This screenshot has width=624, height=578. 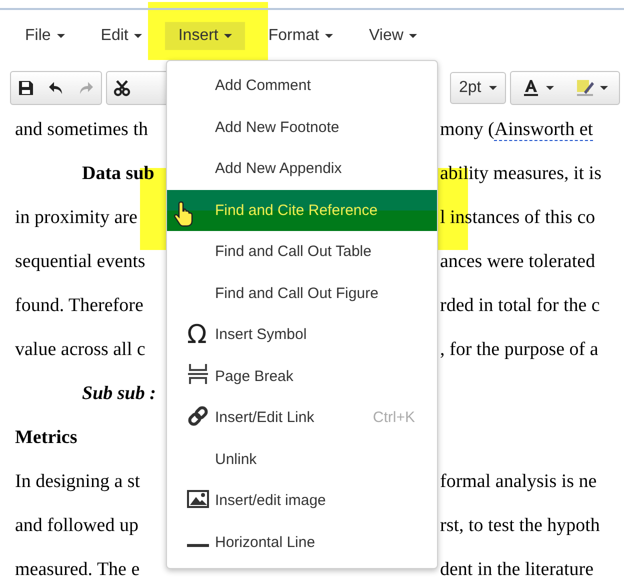 What do you see at coordinates (80, 262) in the screenshot?
I see `paragraph-text: sequential events` at bounding box center [80, 262].